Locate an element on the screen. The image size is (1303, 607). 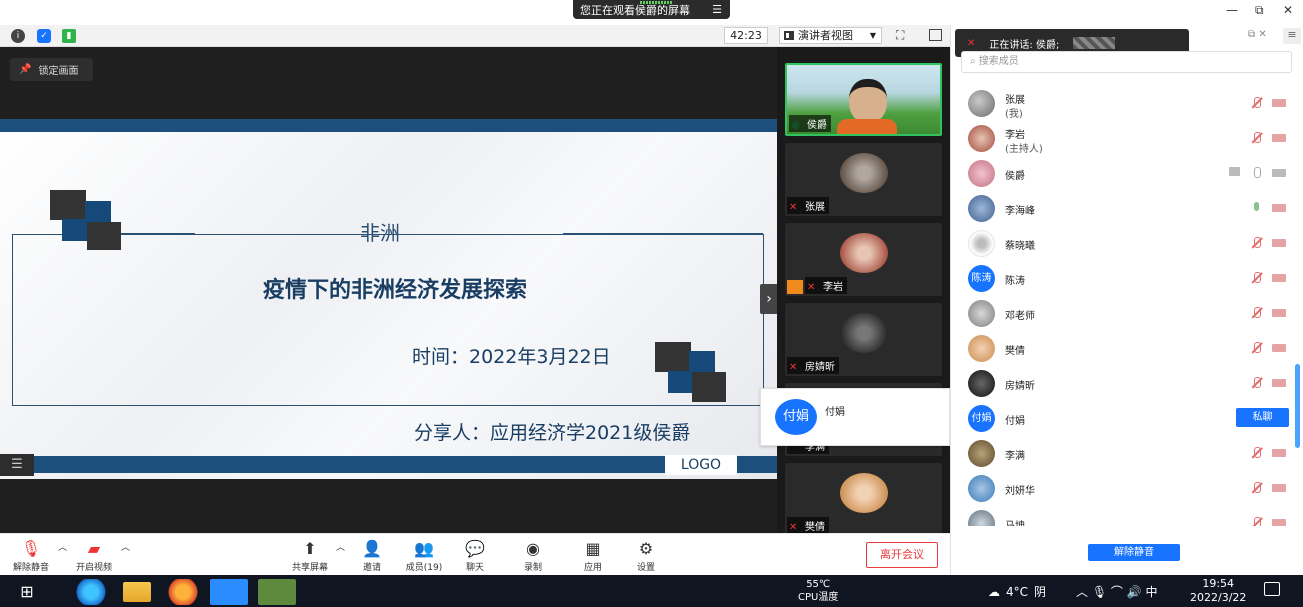
speaker-view-icon is located at coordinates (789, 35).